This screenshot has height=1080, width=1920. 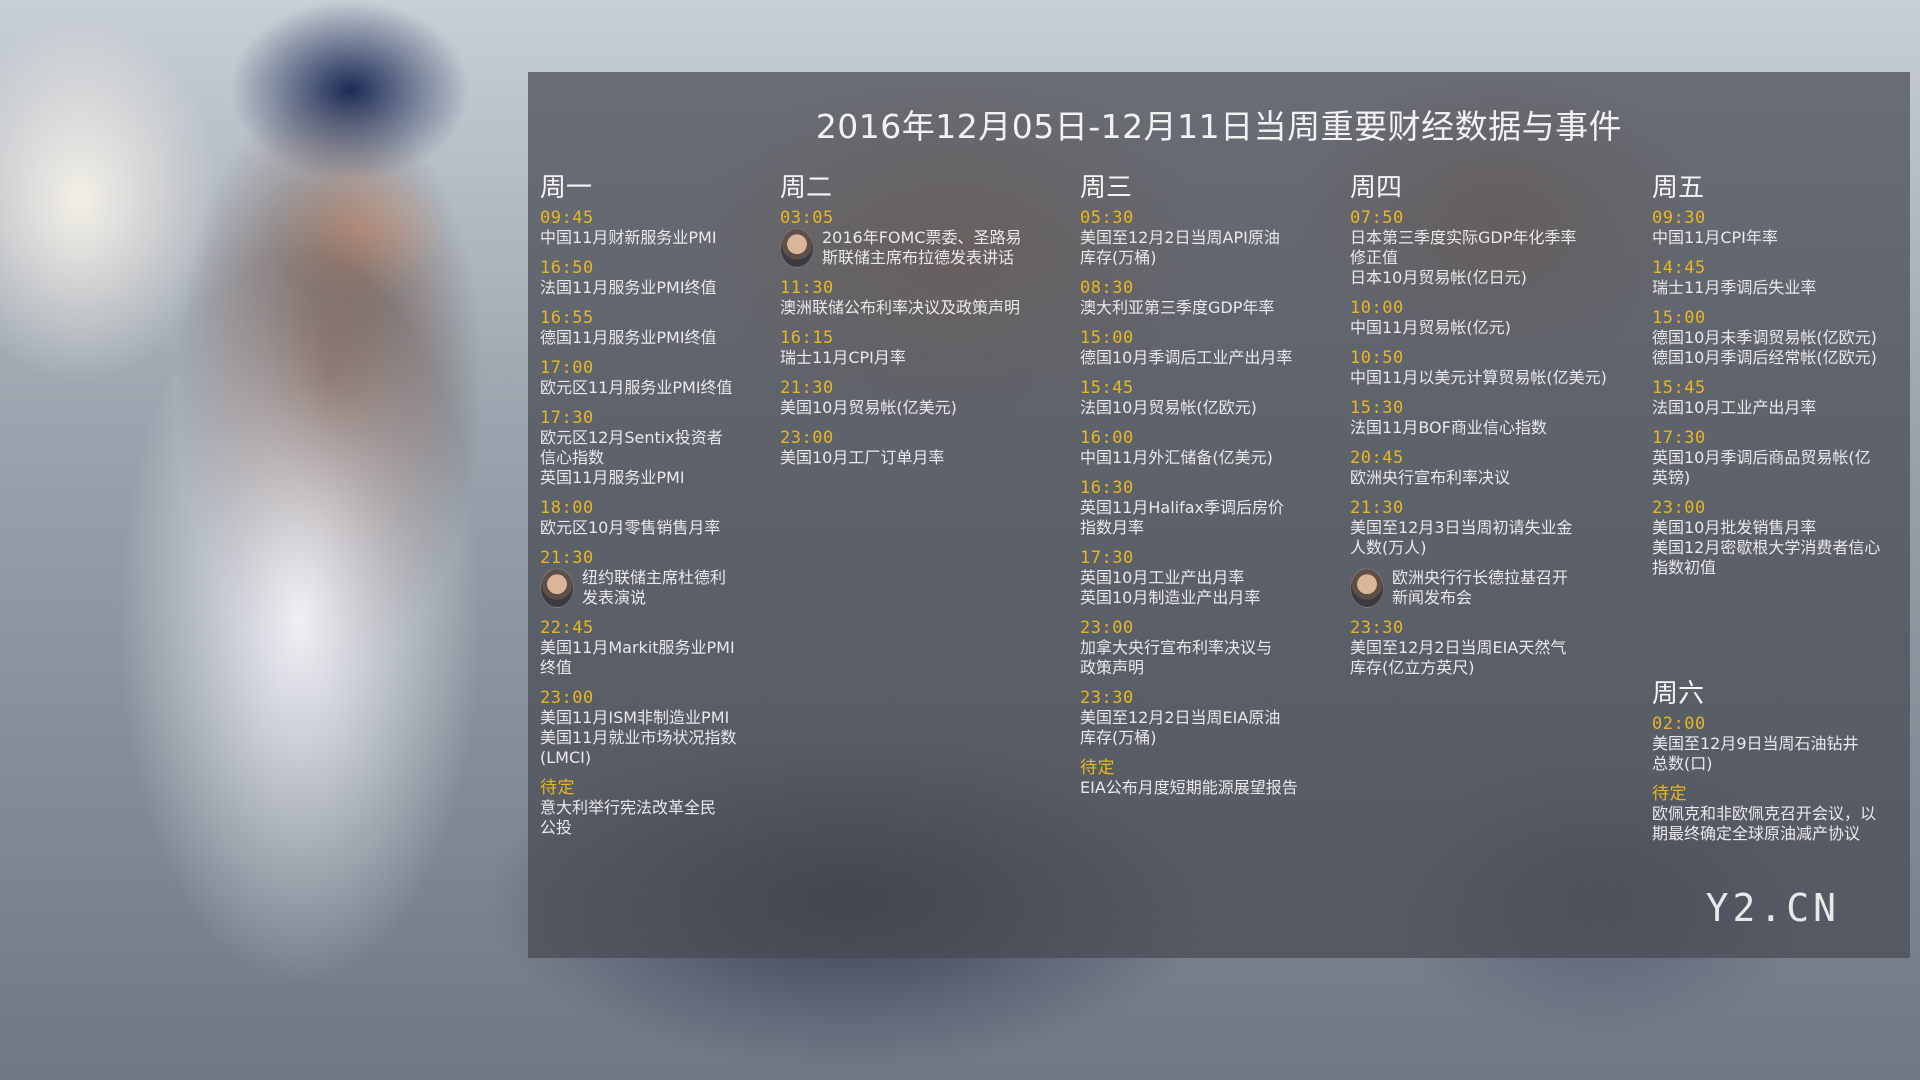 I want to click on day-heading: 周一, so click(x=566, y=188).